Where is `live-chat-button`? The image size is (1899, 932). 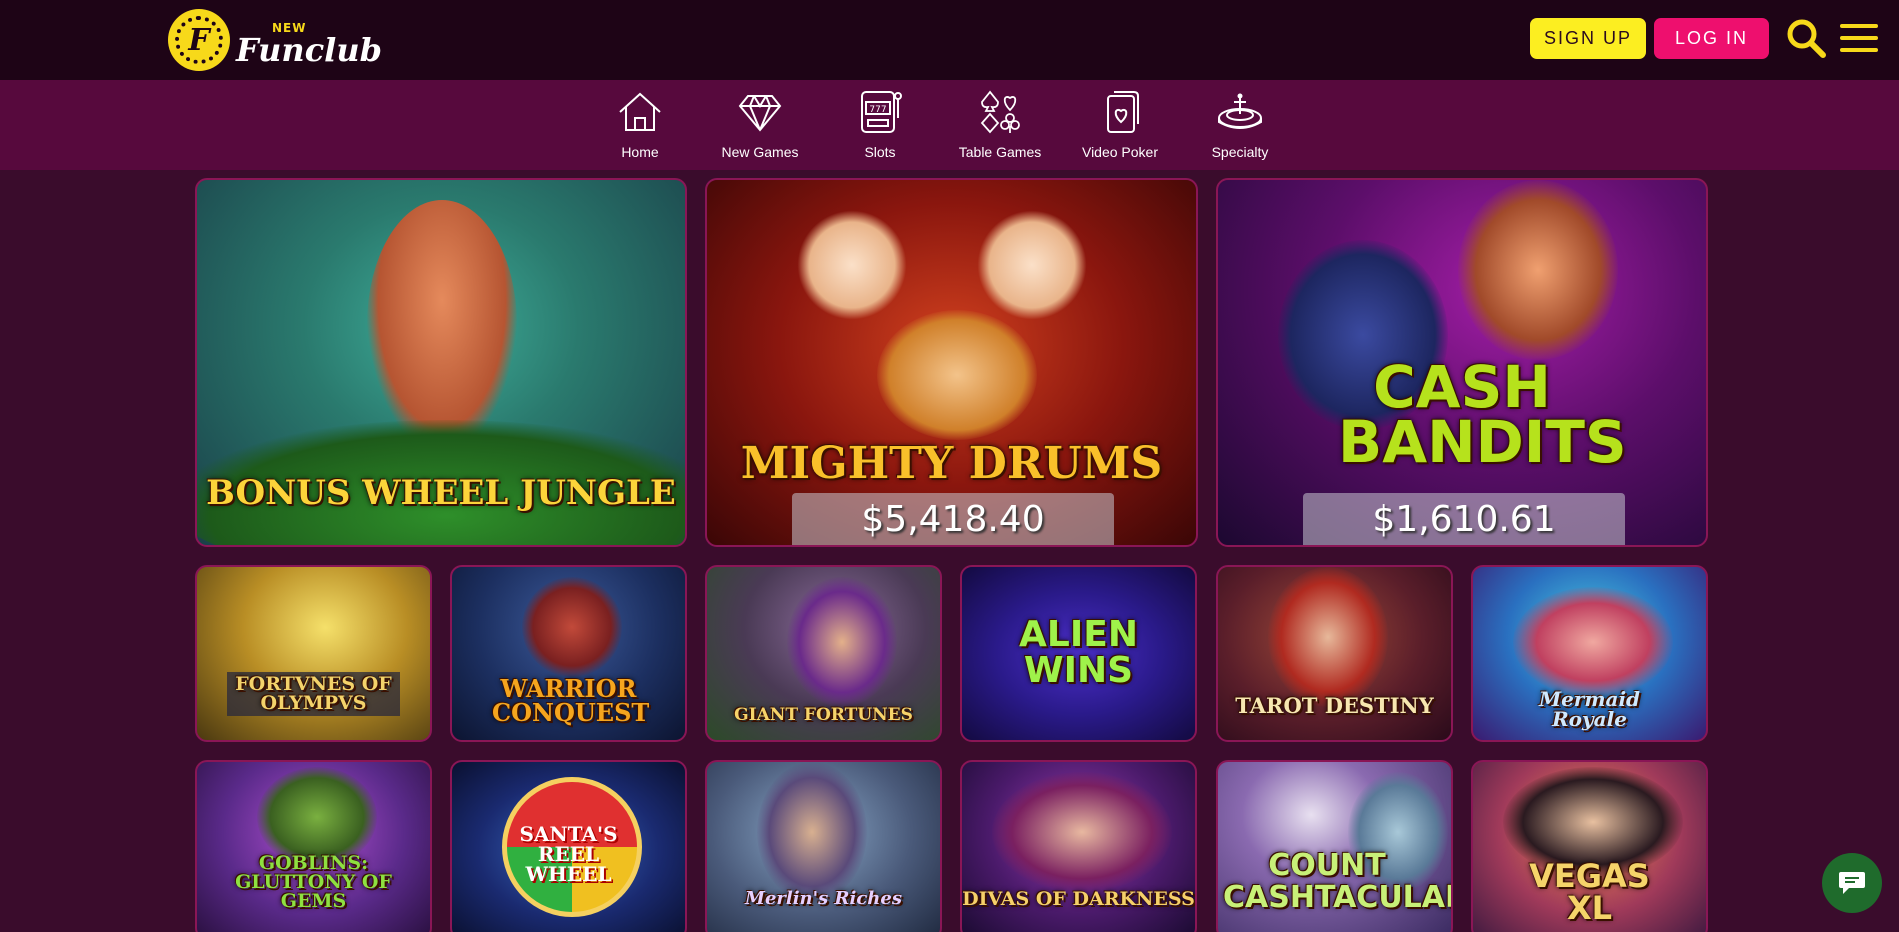
live-chat-button is located at coordinates (1852, 883).